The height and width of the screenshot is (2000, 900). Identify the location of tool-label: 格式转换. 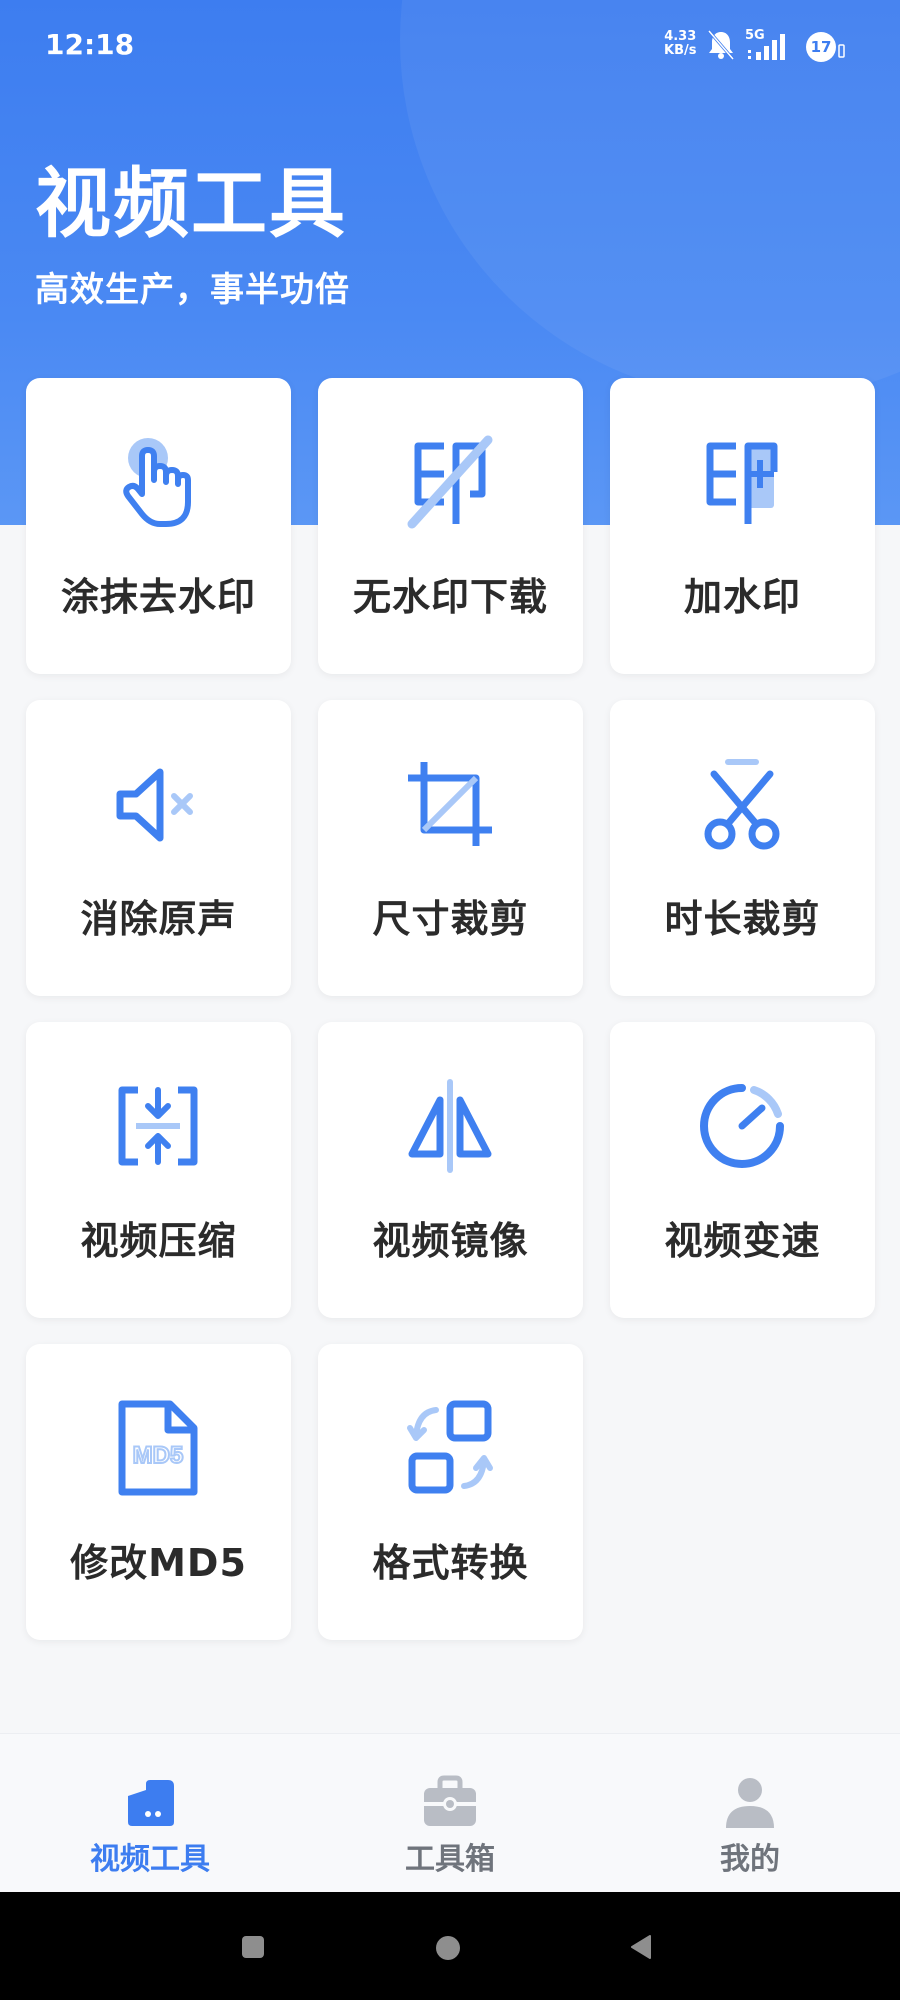
(450, 1563).